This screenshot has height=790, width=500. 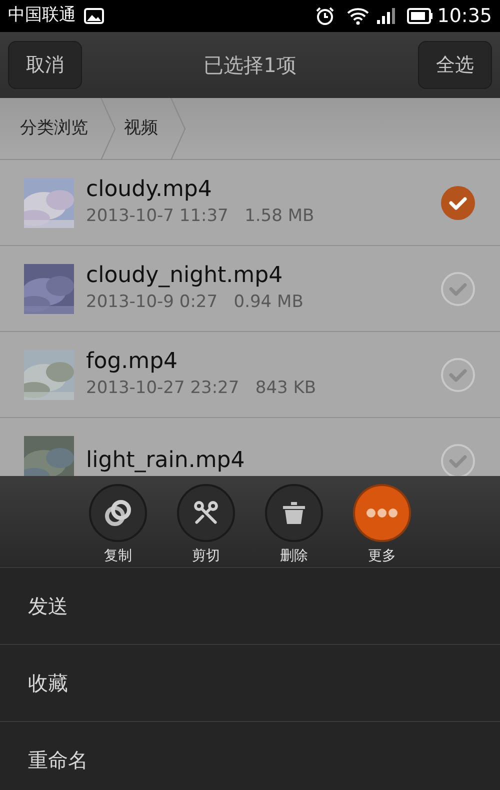 What do you see at coordinates (201, 216) in the screenshot?
I see `file-details: 2013-10-7 11:37 1.58 MB` at bounding box center [201, 216].